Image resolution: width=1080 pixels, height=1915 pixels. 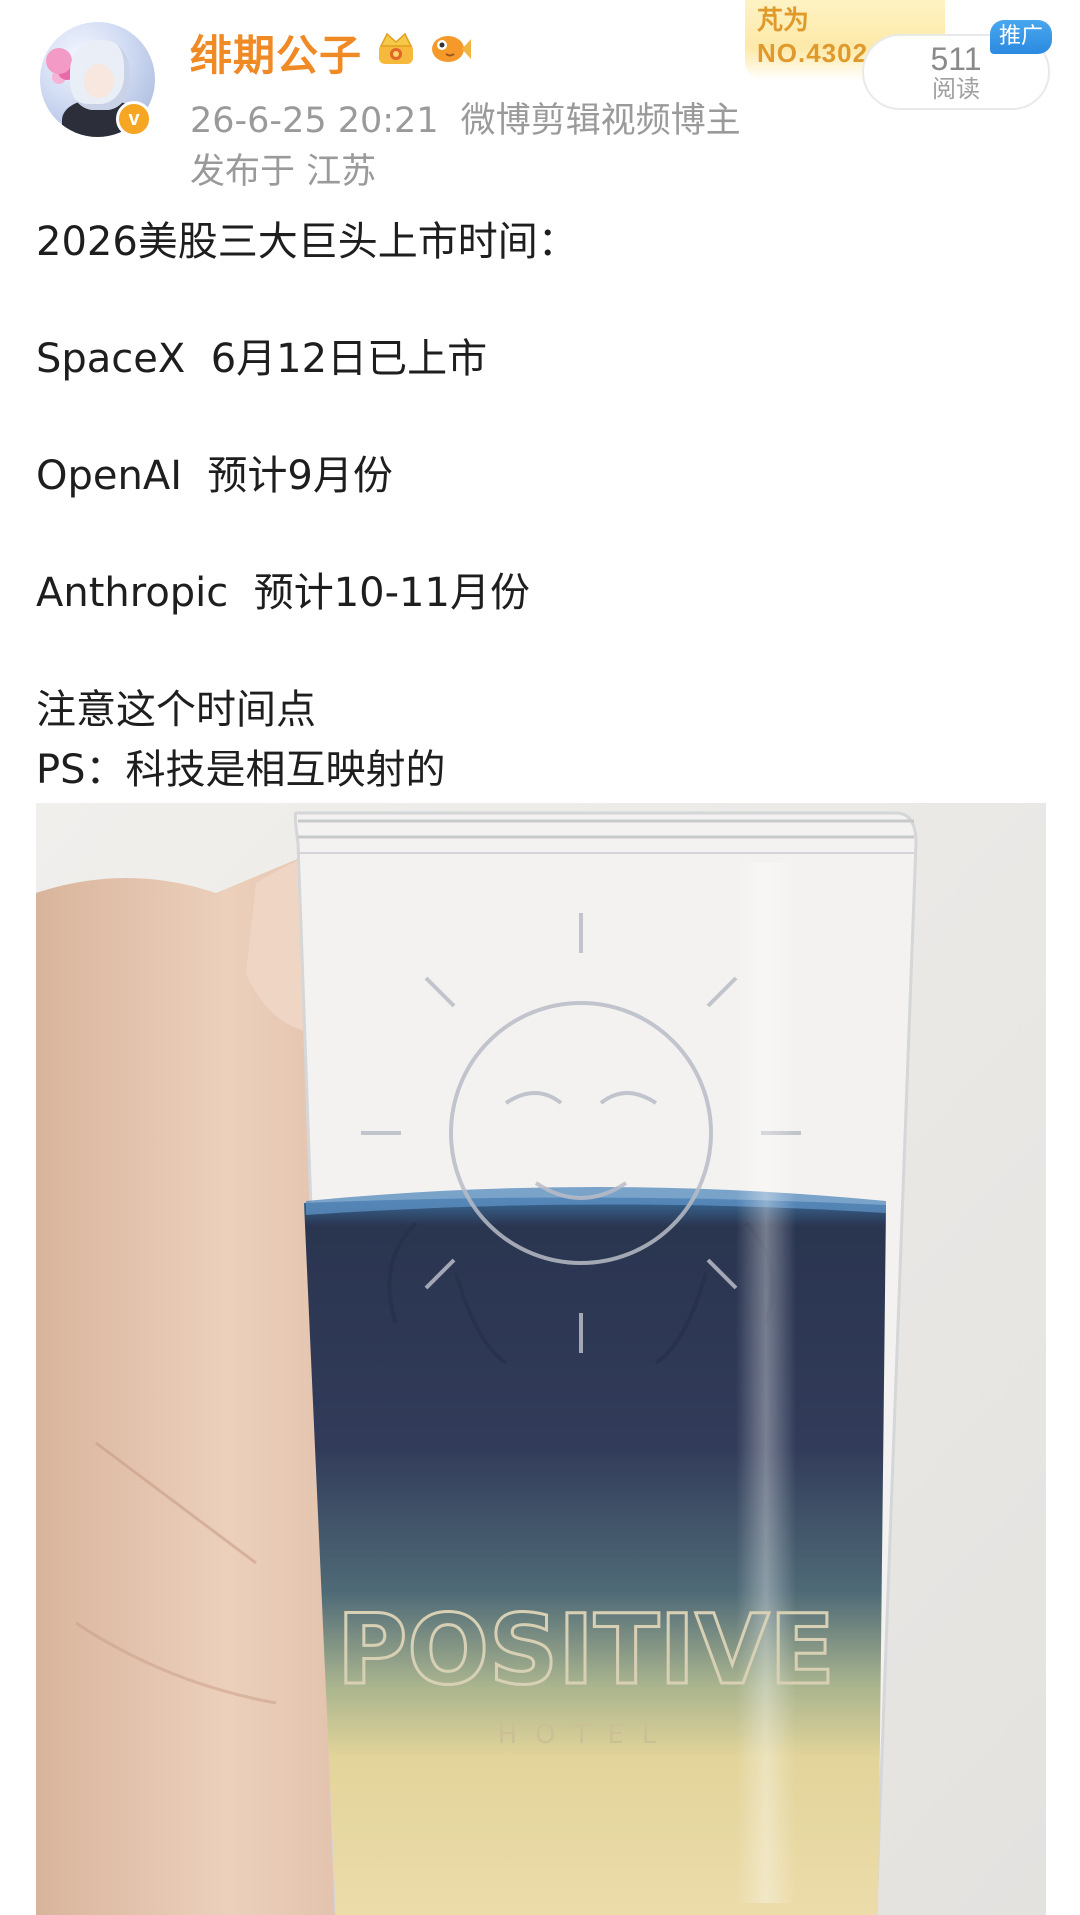 I want to click on fish-badge-icon, so click(x=450, y=49).